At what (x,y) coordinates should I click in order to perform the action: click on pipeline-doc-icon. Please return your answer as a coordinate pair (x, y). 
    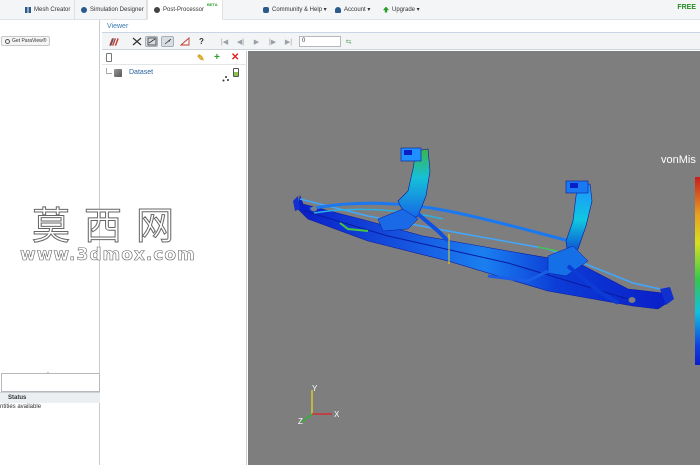
    Looking at the image, I should click on (109, 57).